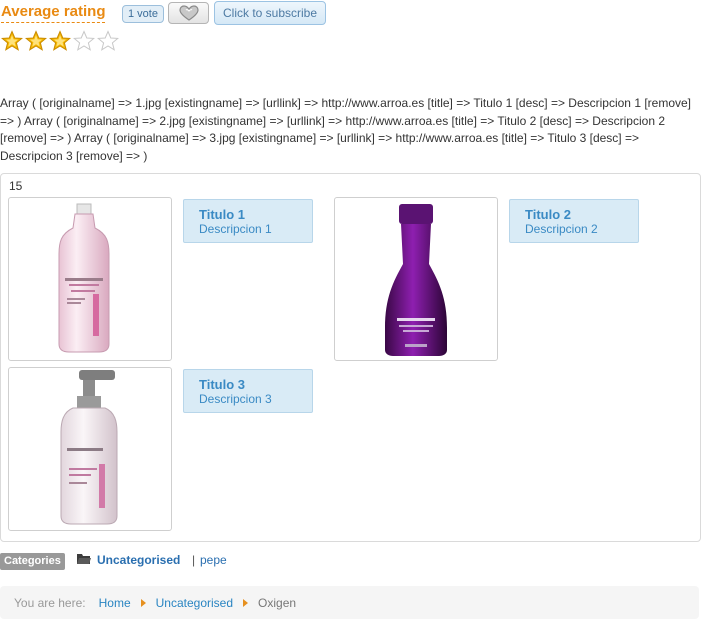 The width and height of the screenshot is (715, 626). I want to click on breadcrumb-current: Oxigen, so click(277, 602).